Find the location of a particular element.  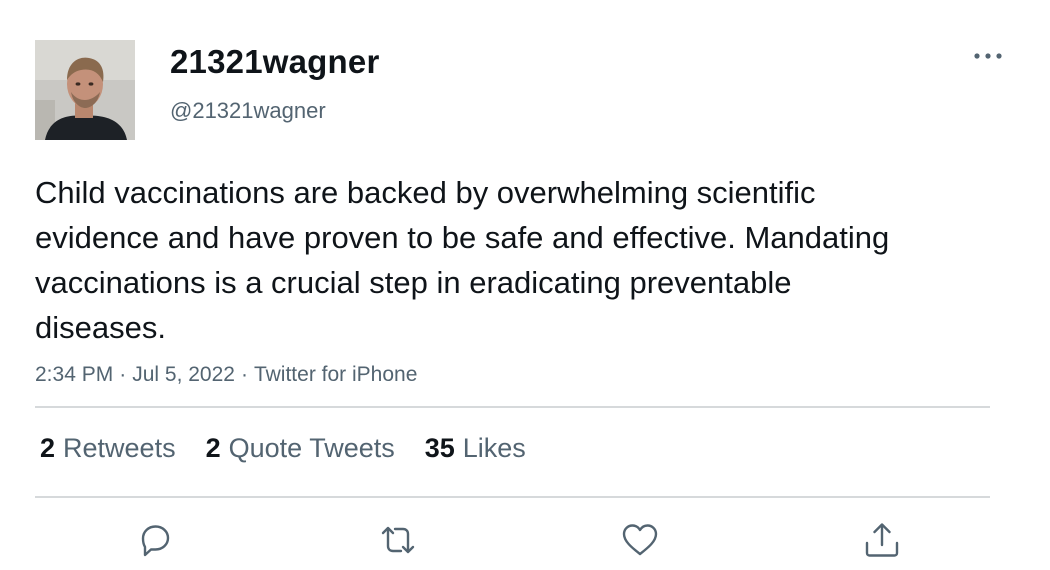

avatar-photo is located at coordinates (85, 90).